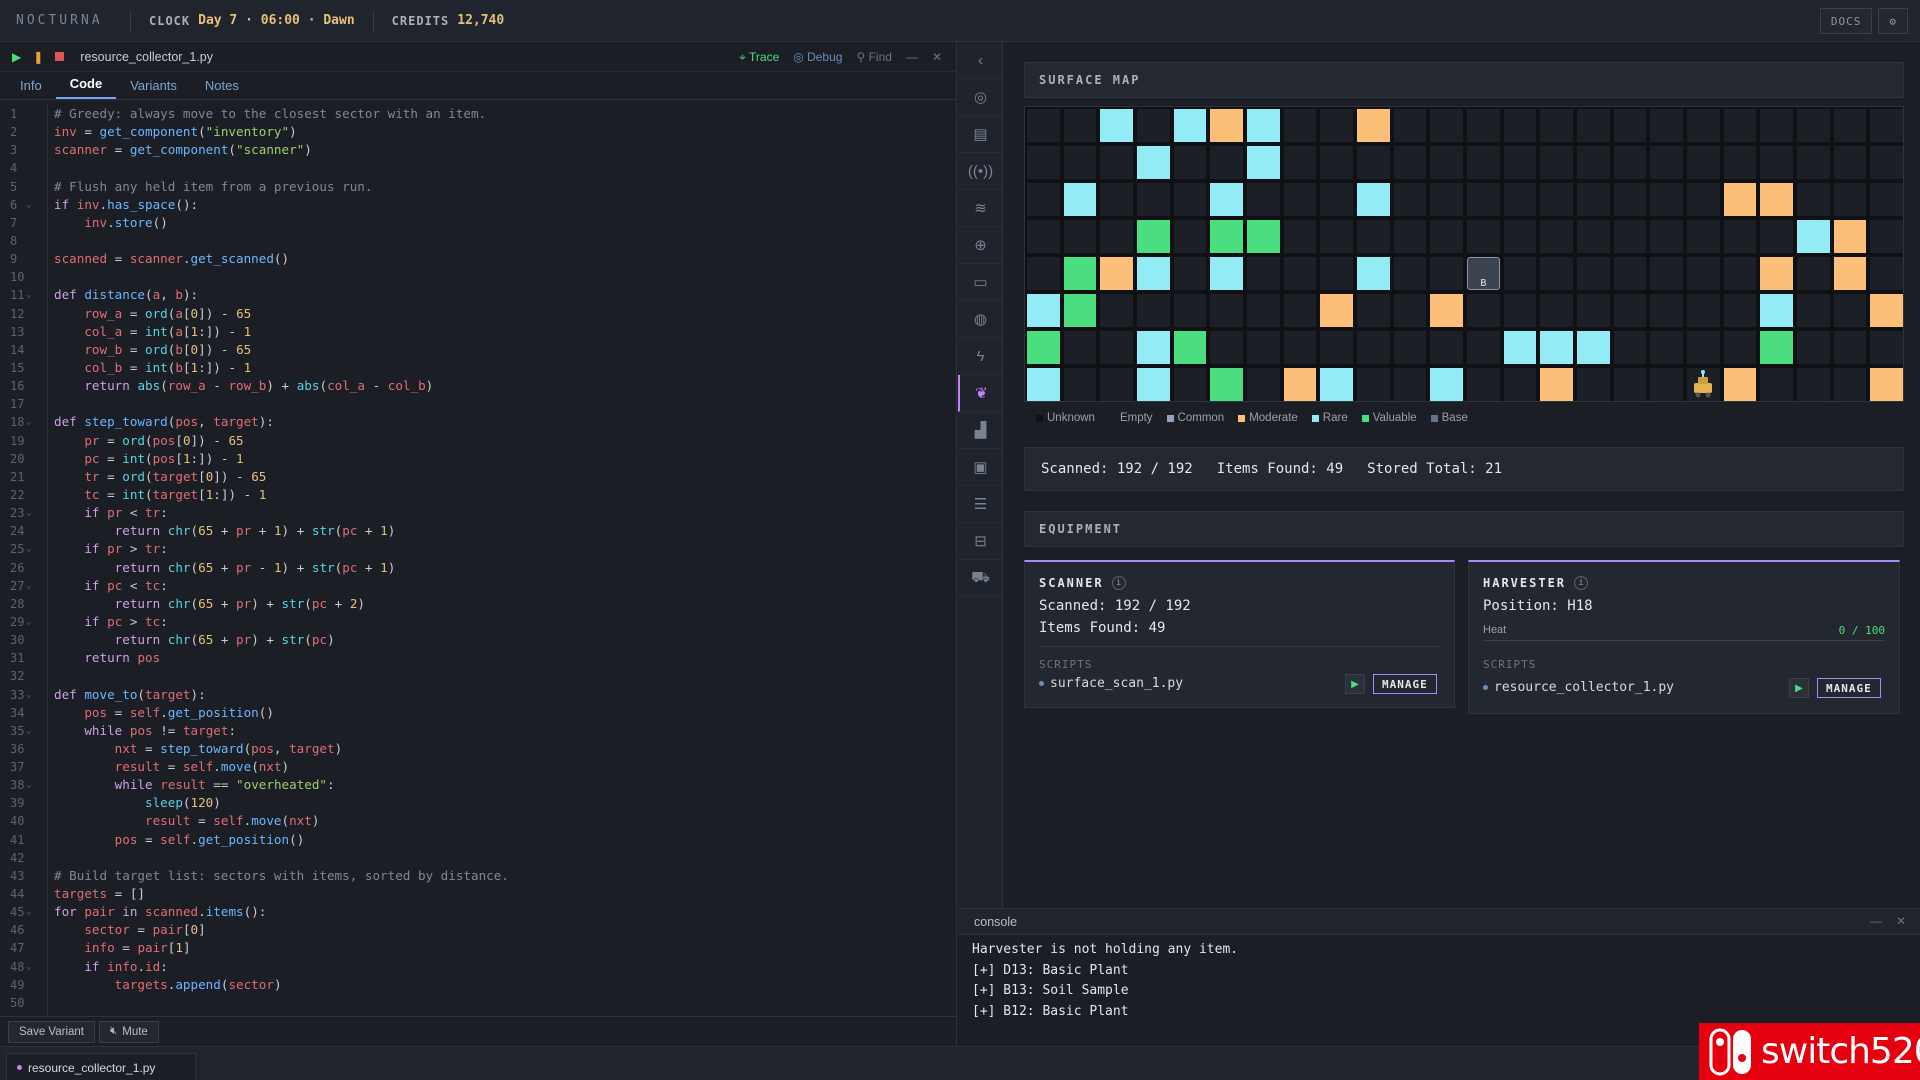 The width and height of the screenshot is (1920, 1080). I want to click on code-line: return chr(65 + pr) + str(pc + 2), so click(281, 604).